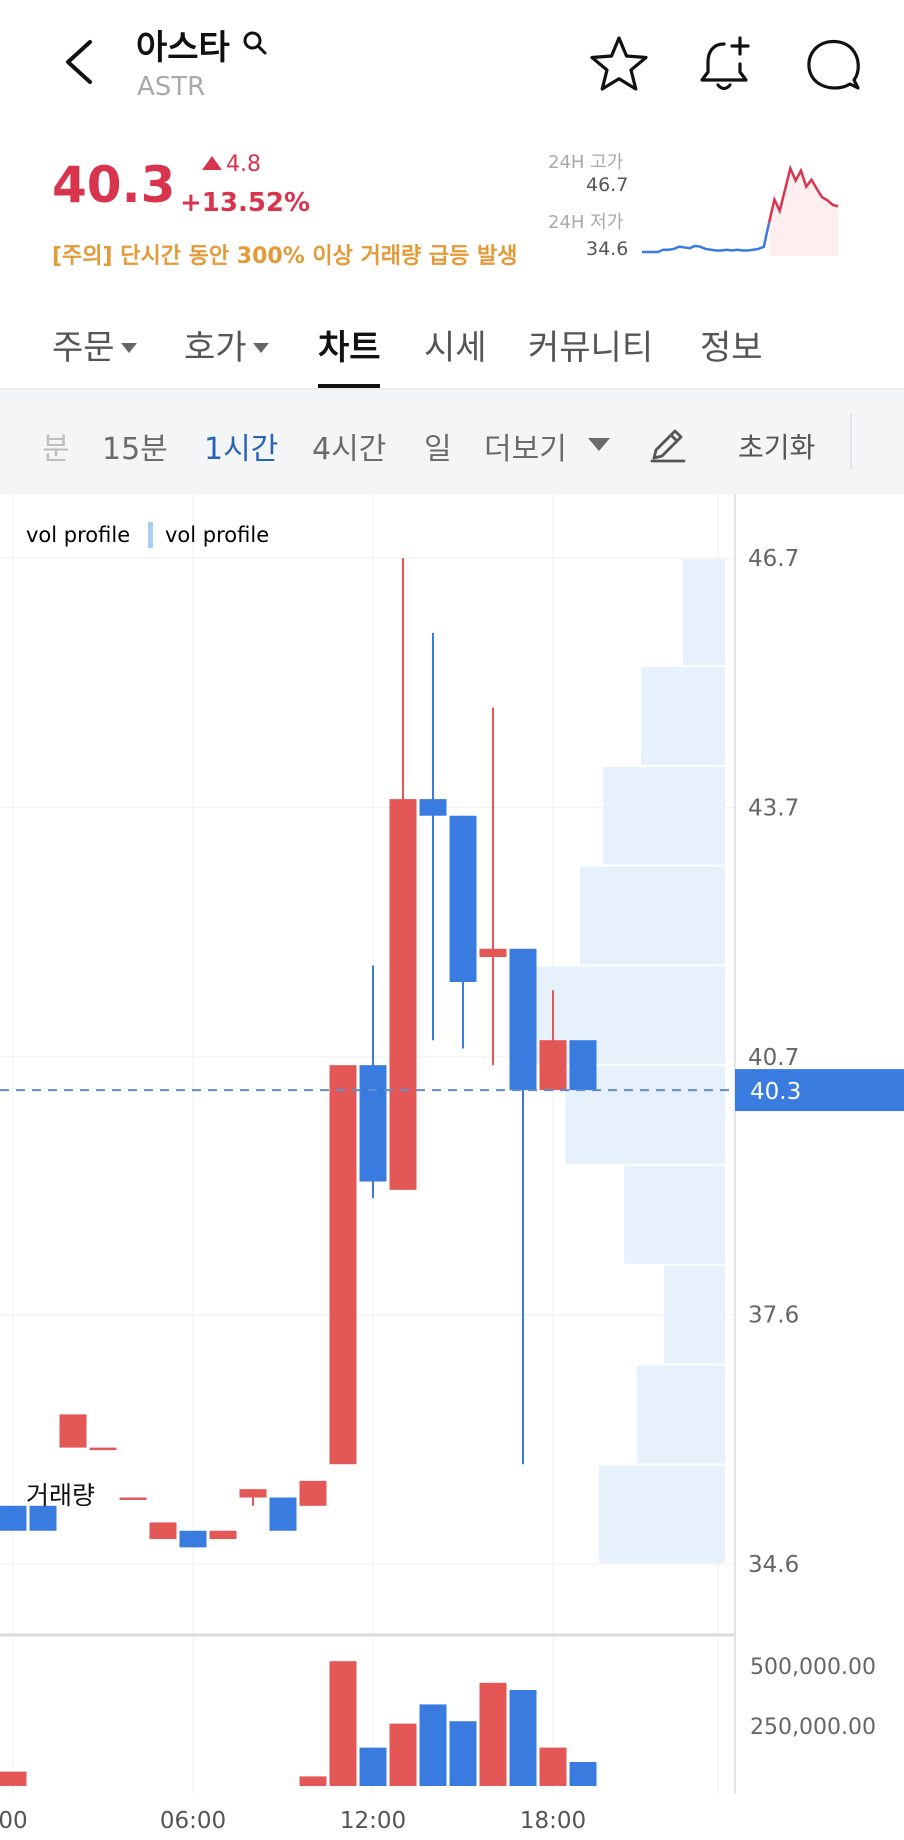  Describe the element at coordinates (773, 1565) in the screenshot. I see `y-axis-tick: 34.6` at that location.